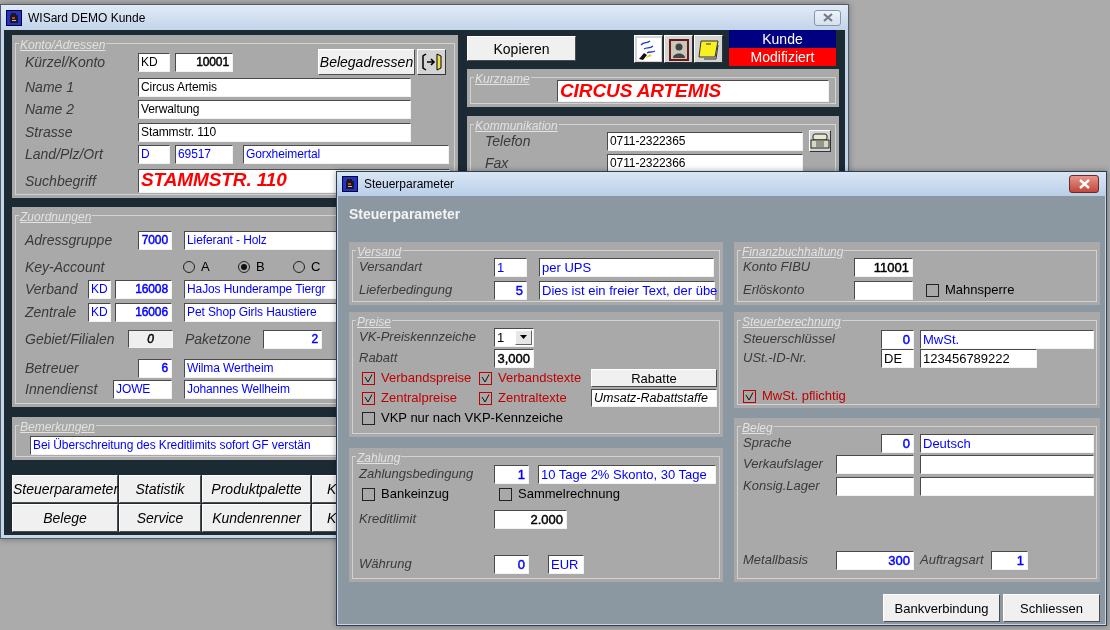  Describe the element at coordinates (379, 252) in the screenshot. I see `group-title: Versand` at that location.